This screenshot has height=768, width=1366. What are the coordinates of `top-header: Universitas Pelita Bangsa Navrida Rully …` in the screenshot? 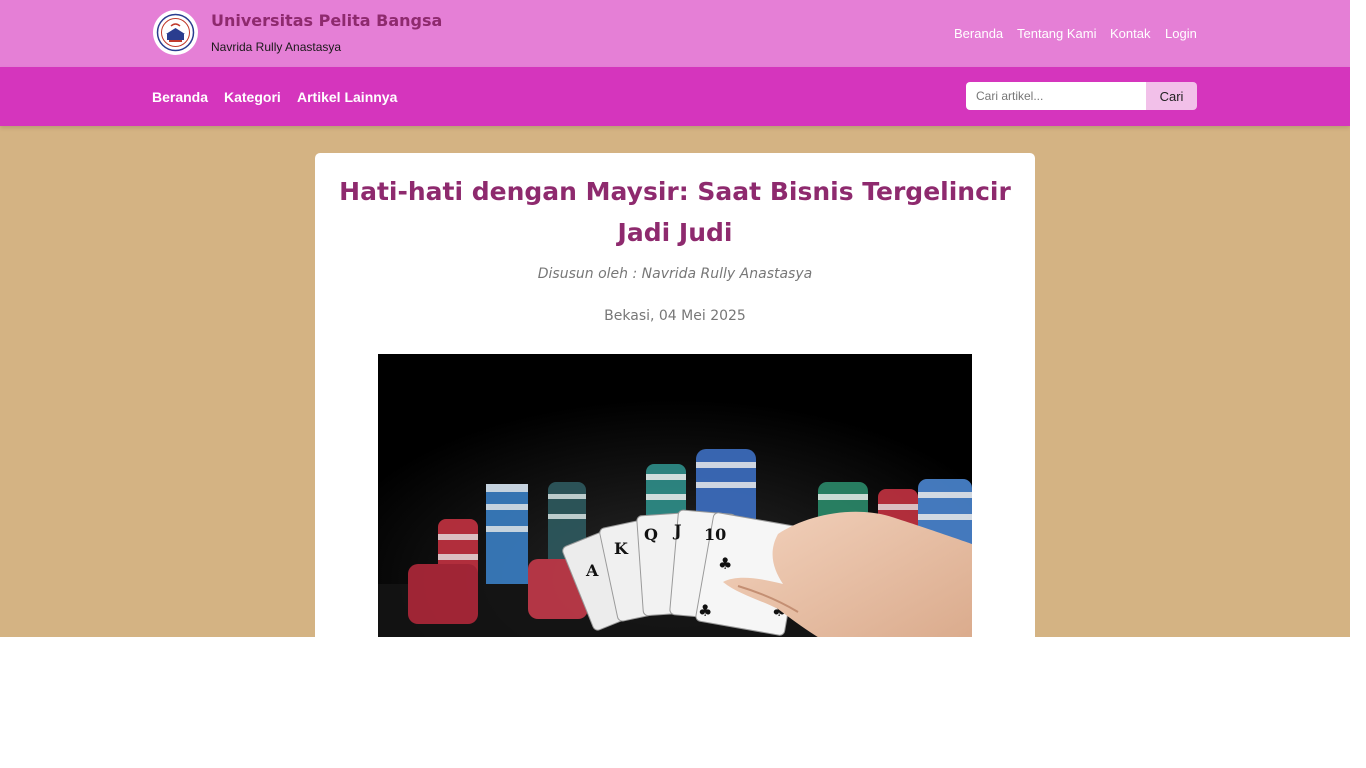 It's located at (675, 33).